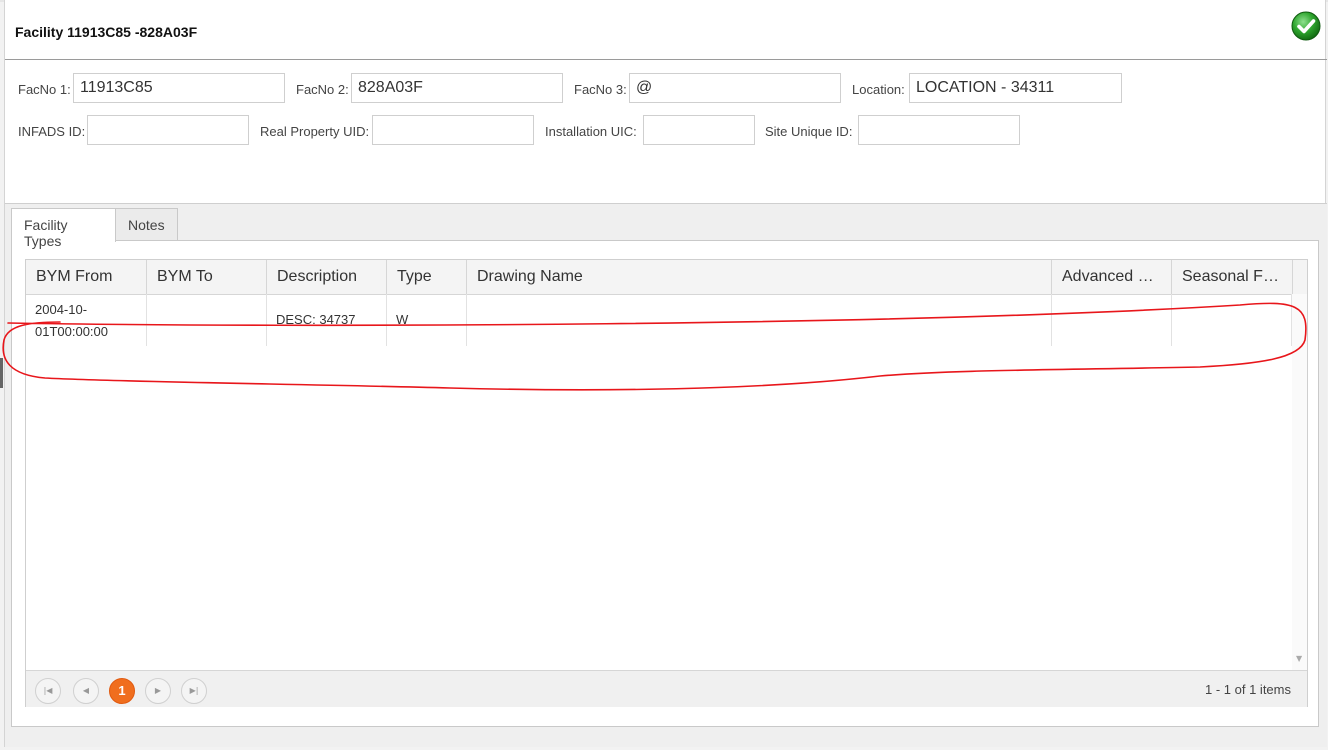 This screenshot has width=1328, height=750. Describe the element at coordinates (52, 131) in the screenshot. I see `infads-id-label: INFADS ID:` at that location.